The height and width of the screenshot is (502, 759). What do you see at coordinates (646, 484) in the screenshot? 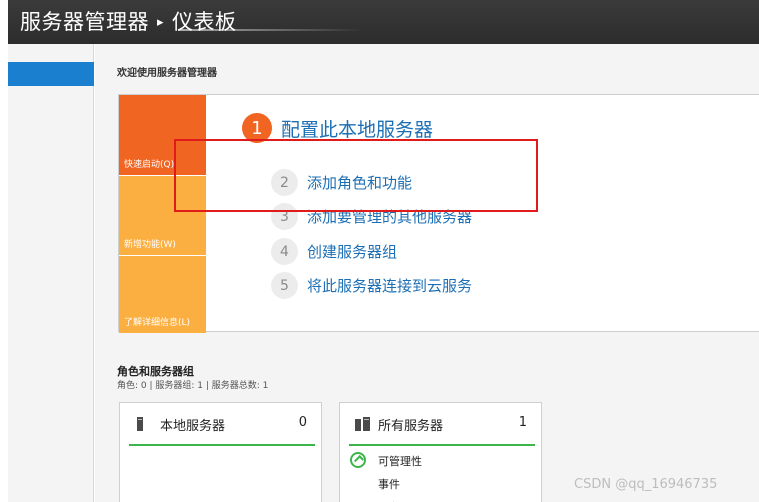
I see `watermark: CSDN @qq_16946735` at bounding box center [646, 484].